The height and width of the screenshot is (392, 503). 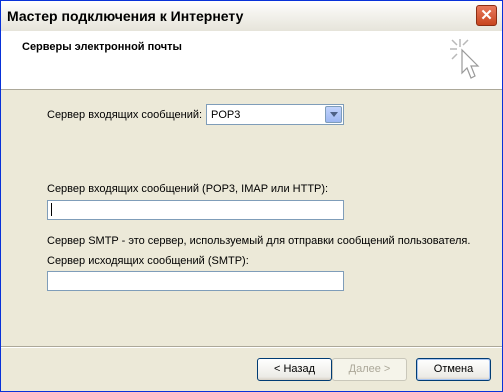 I want to click on incoming-type-select: POP3, so click(x=275, y=114).